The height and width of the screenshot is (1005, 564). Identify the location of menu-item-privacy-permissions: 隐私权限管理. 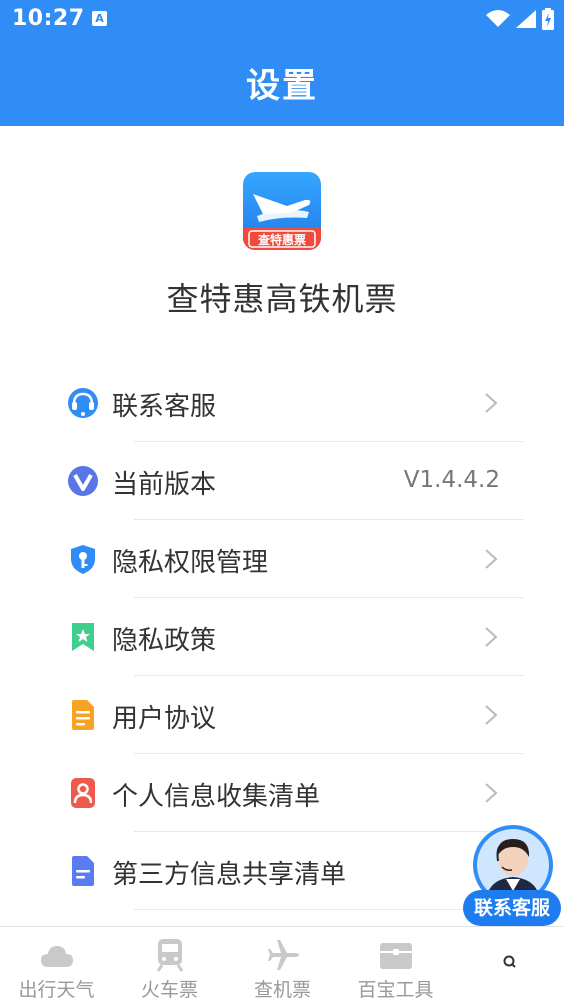
(282, 559).